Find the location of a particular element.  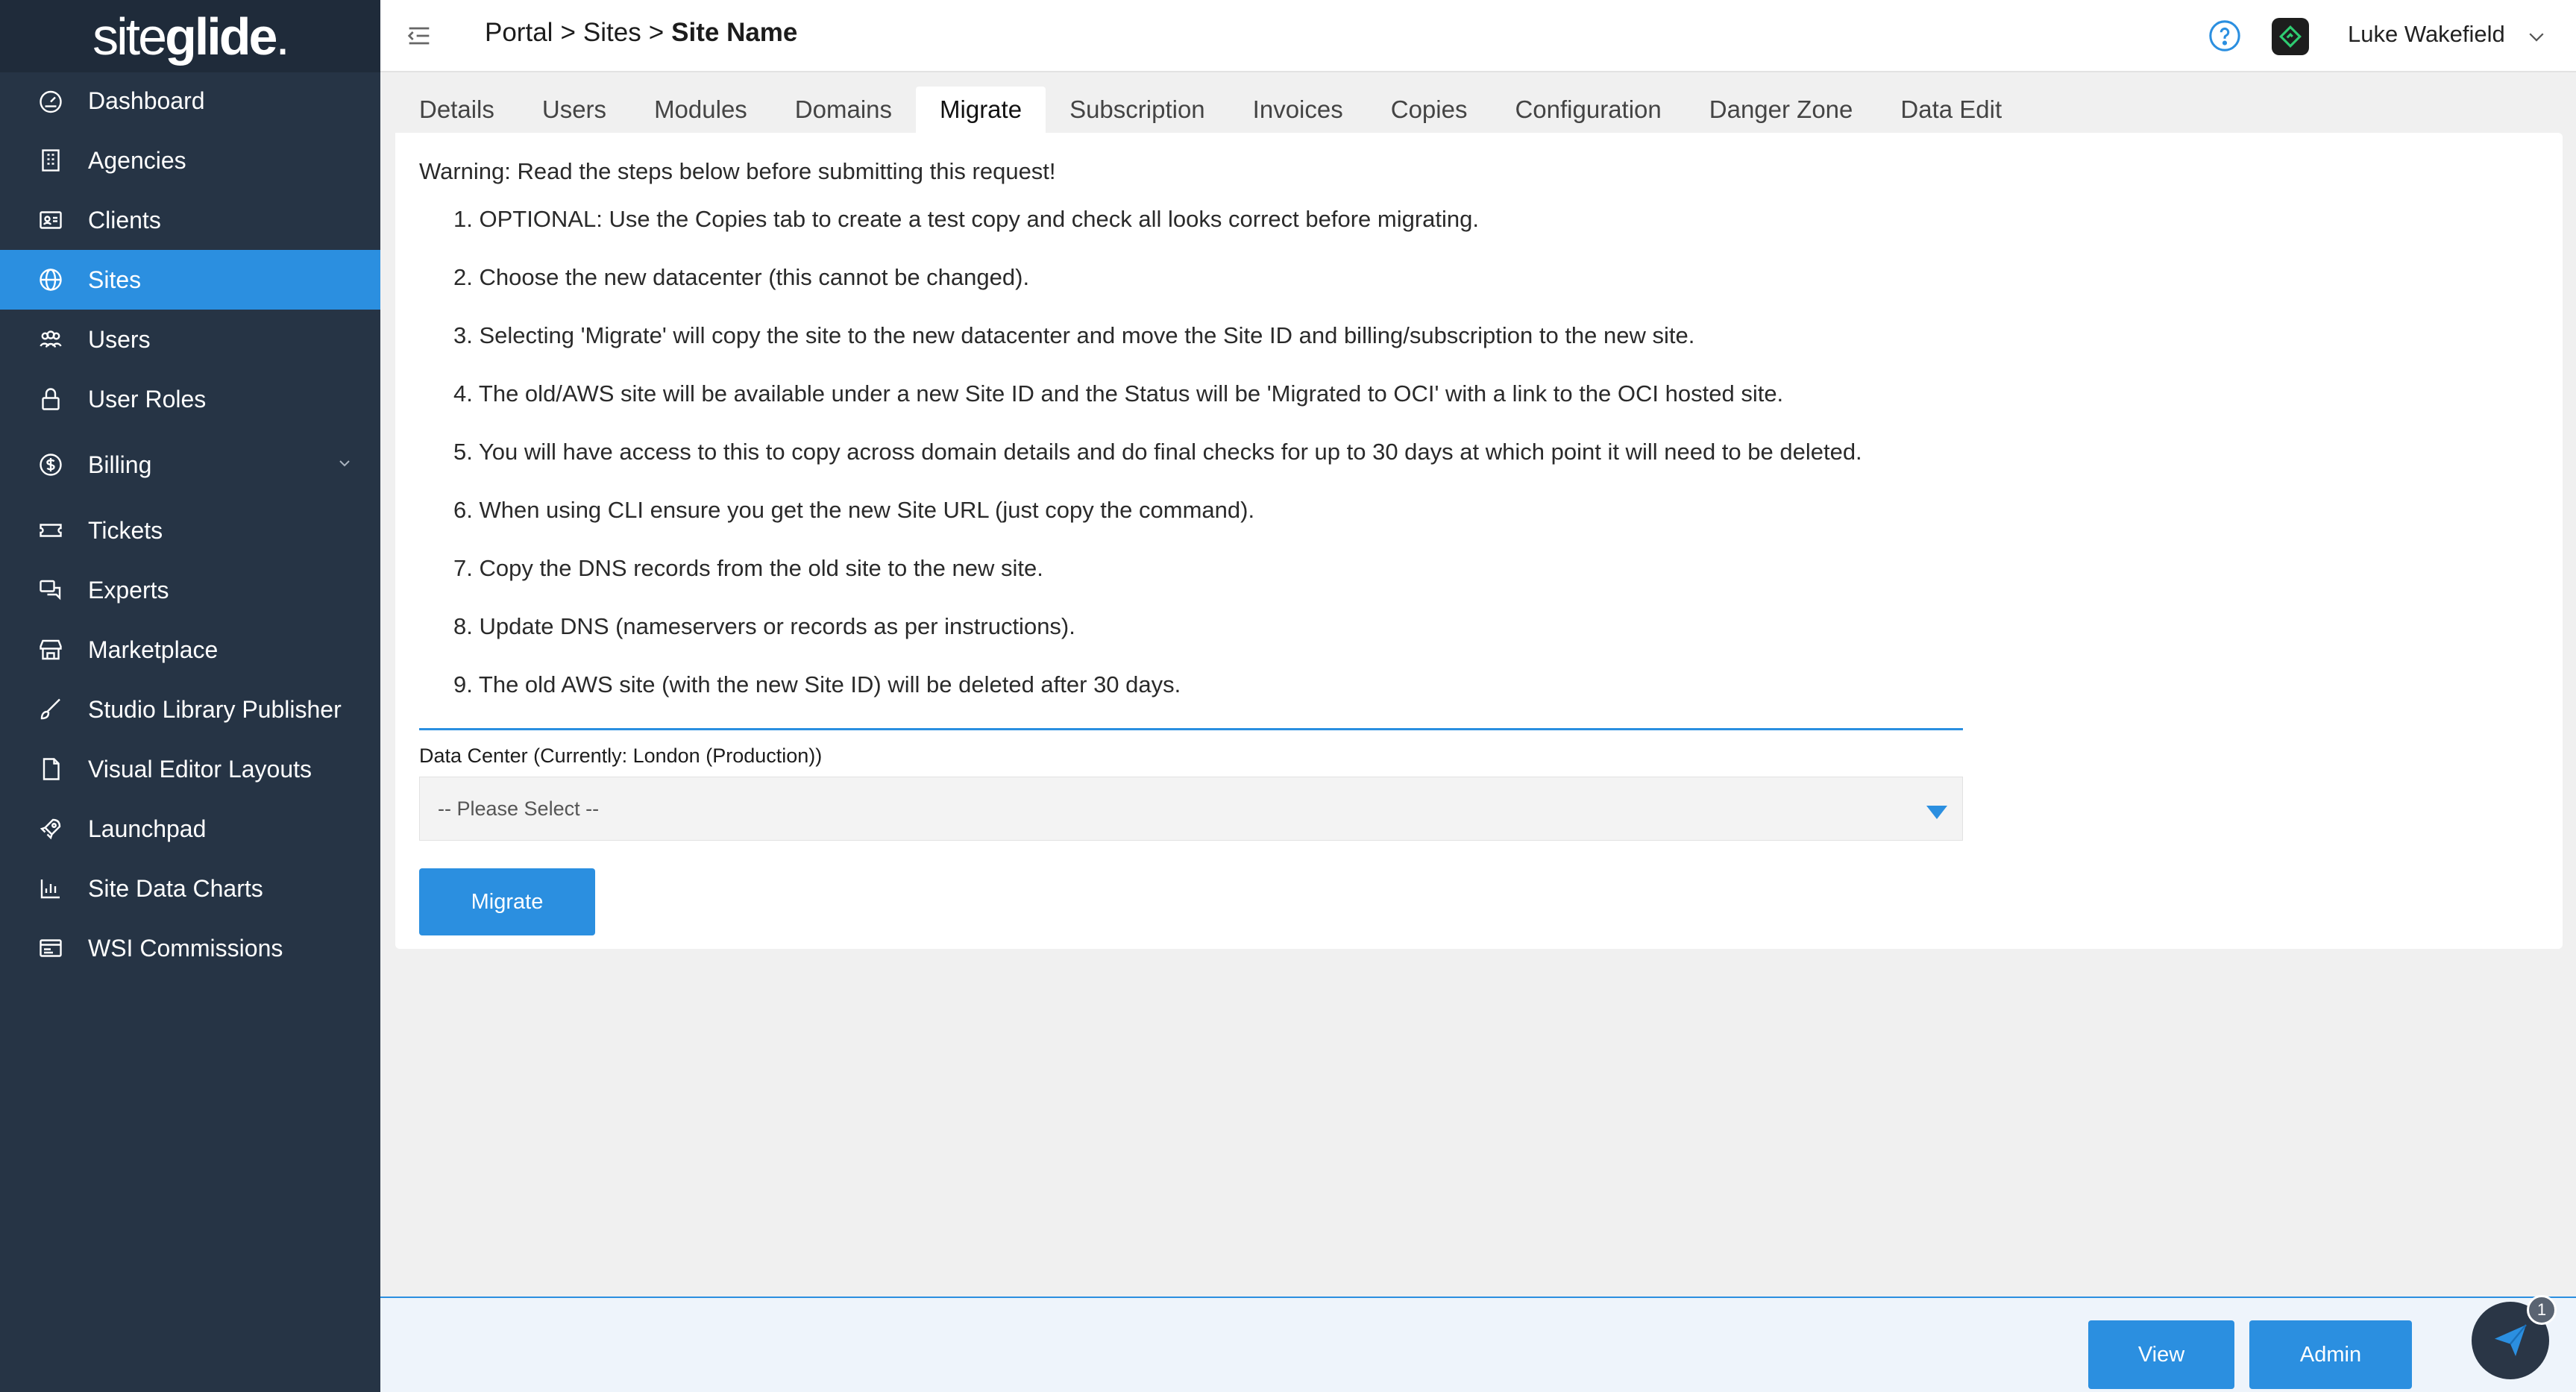

tab-migrate: Migrate is located at coordinates (981, 110).